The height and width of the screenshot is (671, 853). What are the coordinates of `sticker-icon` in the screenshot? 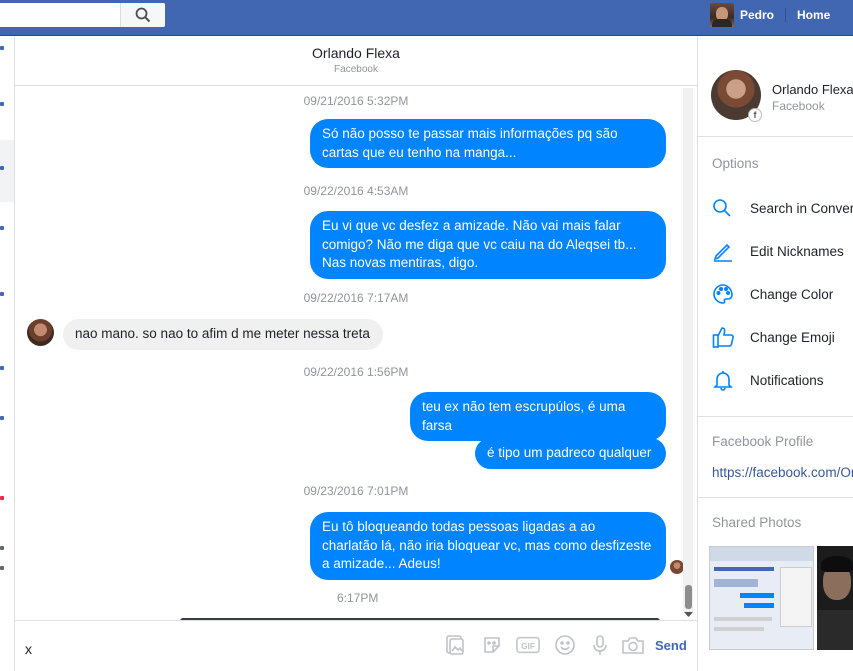 It's located at (492, 645).